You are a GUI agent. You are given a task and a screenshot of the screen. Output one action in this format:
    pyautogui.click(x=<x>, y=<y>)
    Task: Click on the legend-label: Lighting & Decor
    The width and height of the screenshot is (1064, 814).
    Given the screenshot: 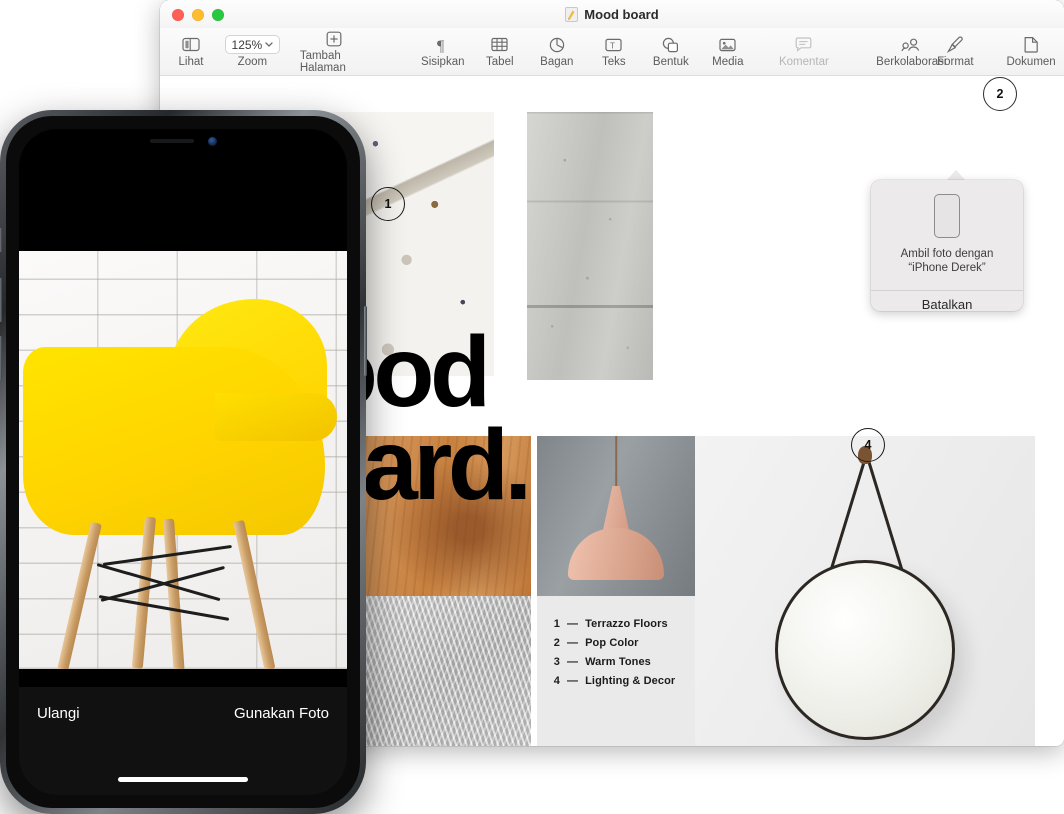 What is the action you would take?
    pyautogui.click(x=630, y=681)
    